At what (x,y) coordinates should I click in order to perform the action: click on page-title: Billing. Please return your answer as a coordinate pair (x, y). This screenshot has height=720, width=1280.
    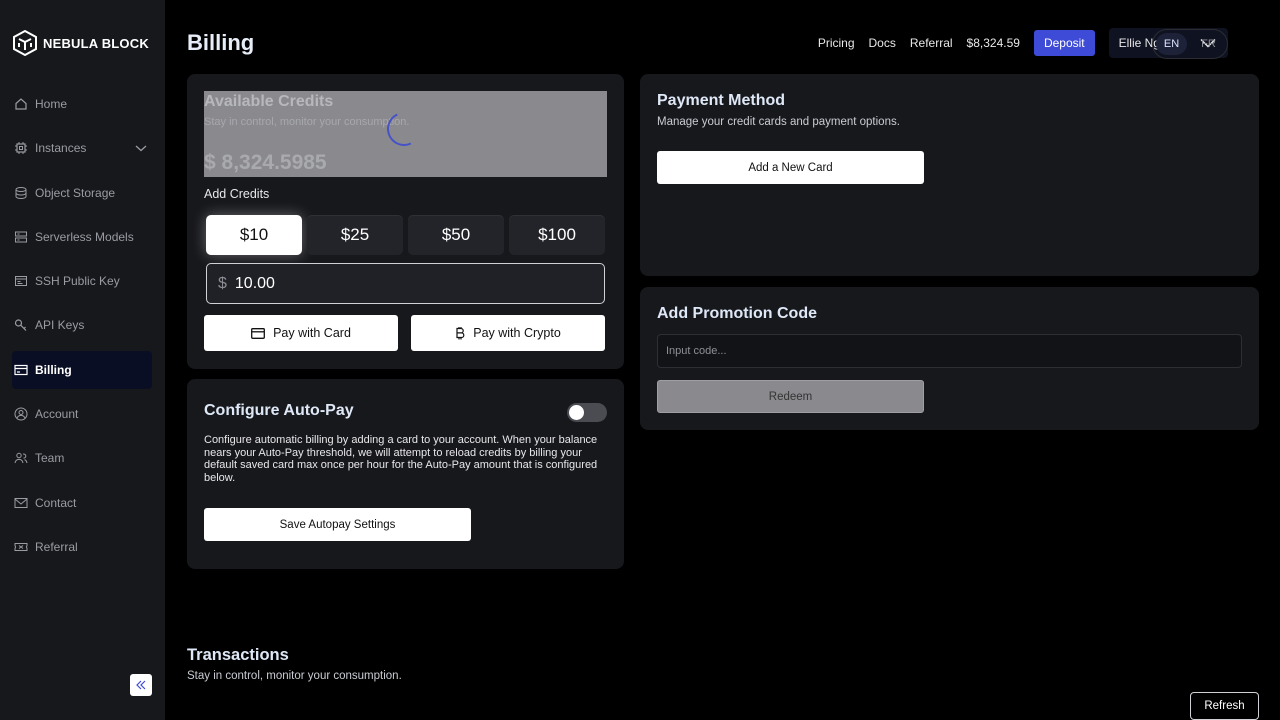
    Looking at the image, I should click on (221, 42).